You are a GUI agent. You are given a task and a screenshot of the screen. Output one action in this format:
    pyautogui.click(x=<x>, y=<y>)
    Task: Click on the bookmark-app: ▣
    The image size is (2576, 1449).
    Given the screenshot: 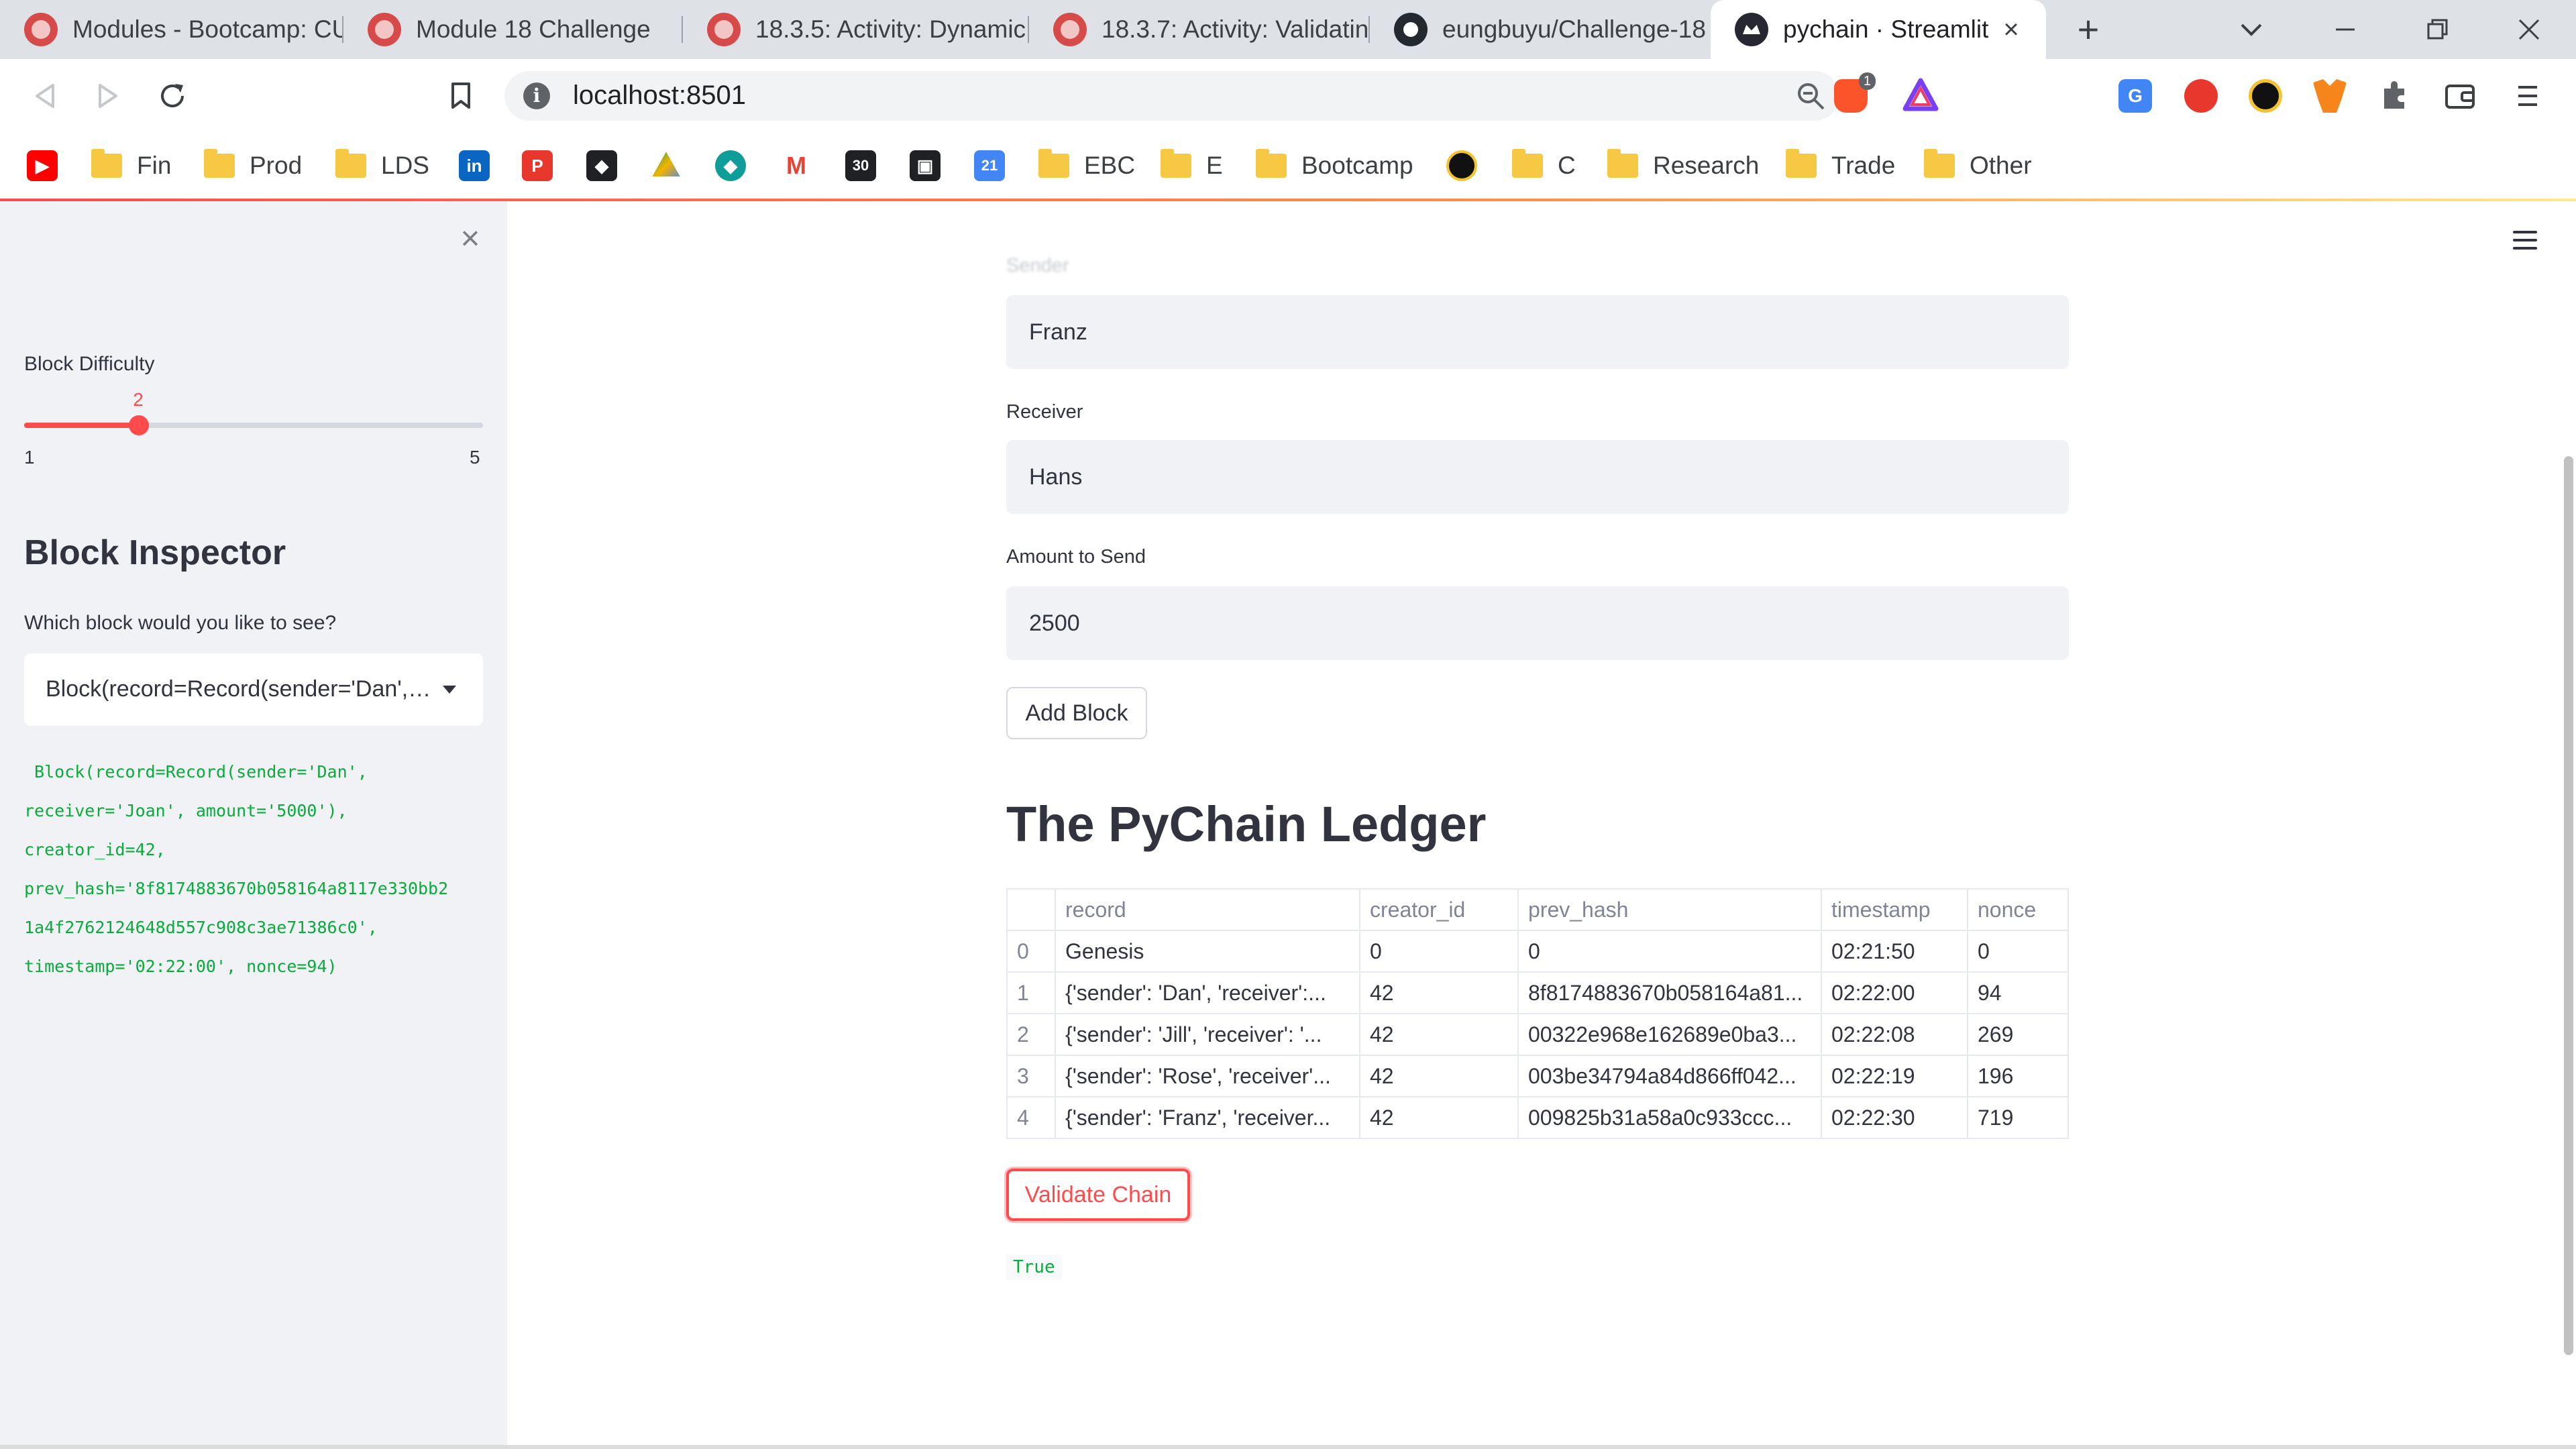 What is the action you would take?
    pyautogui.click(x=925, y=165)
    